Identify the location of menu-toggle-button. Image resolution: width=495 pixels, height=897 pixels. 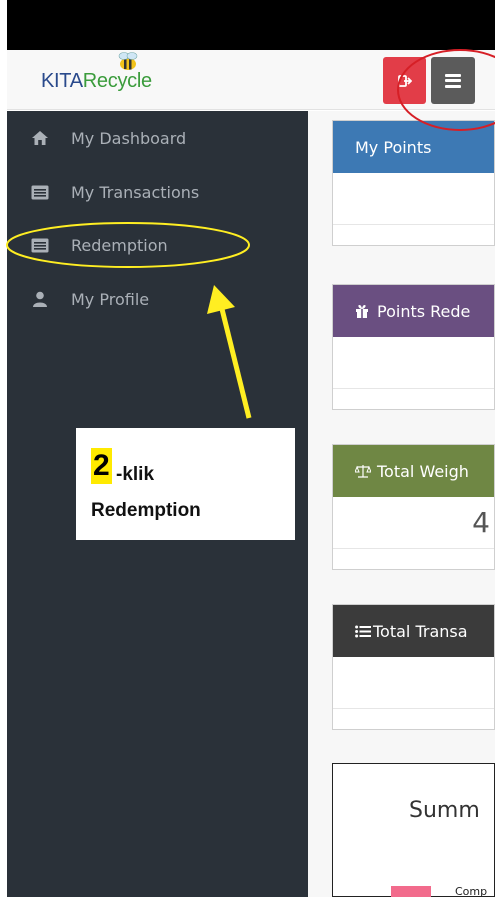
(453, 80).